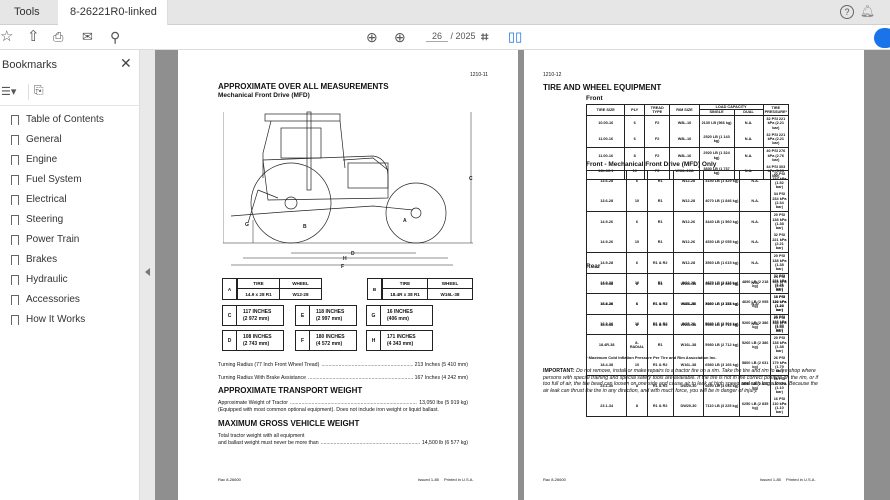 The image size is (890, 500). I want to click on print-icon: ⎙, so click(58, 37).